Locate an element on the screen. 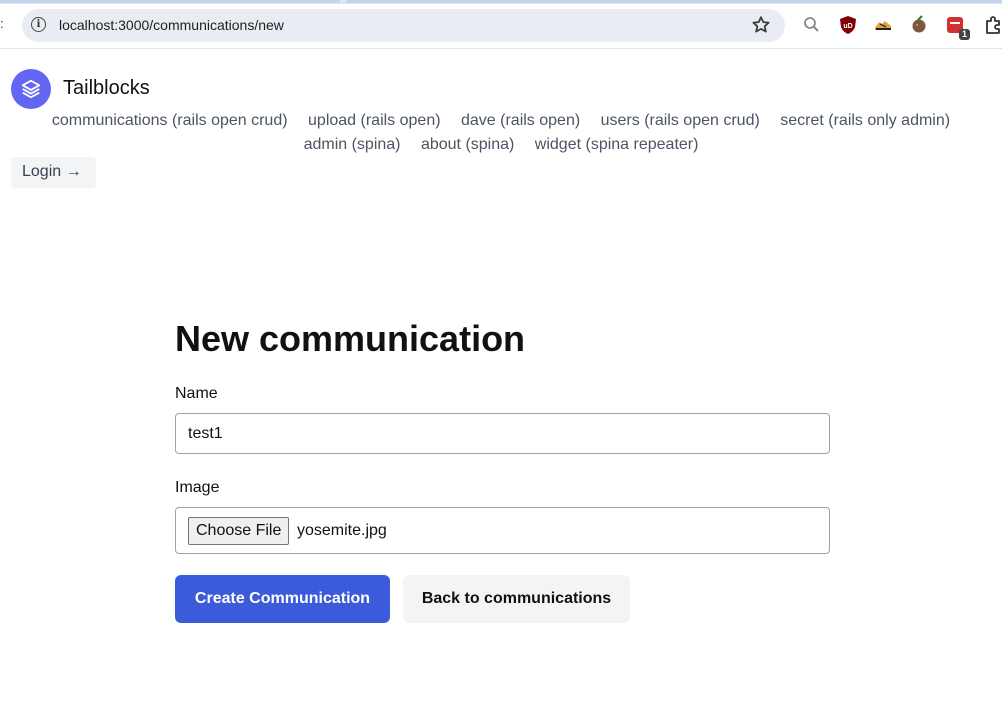 Image resolution: width=1002 pixels, height=702 pixels. nav-link-users: users (rails open crud) is located at coordinates (680, 120).